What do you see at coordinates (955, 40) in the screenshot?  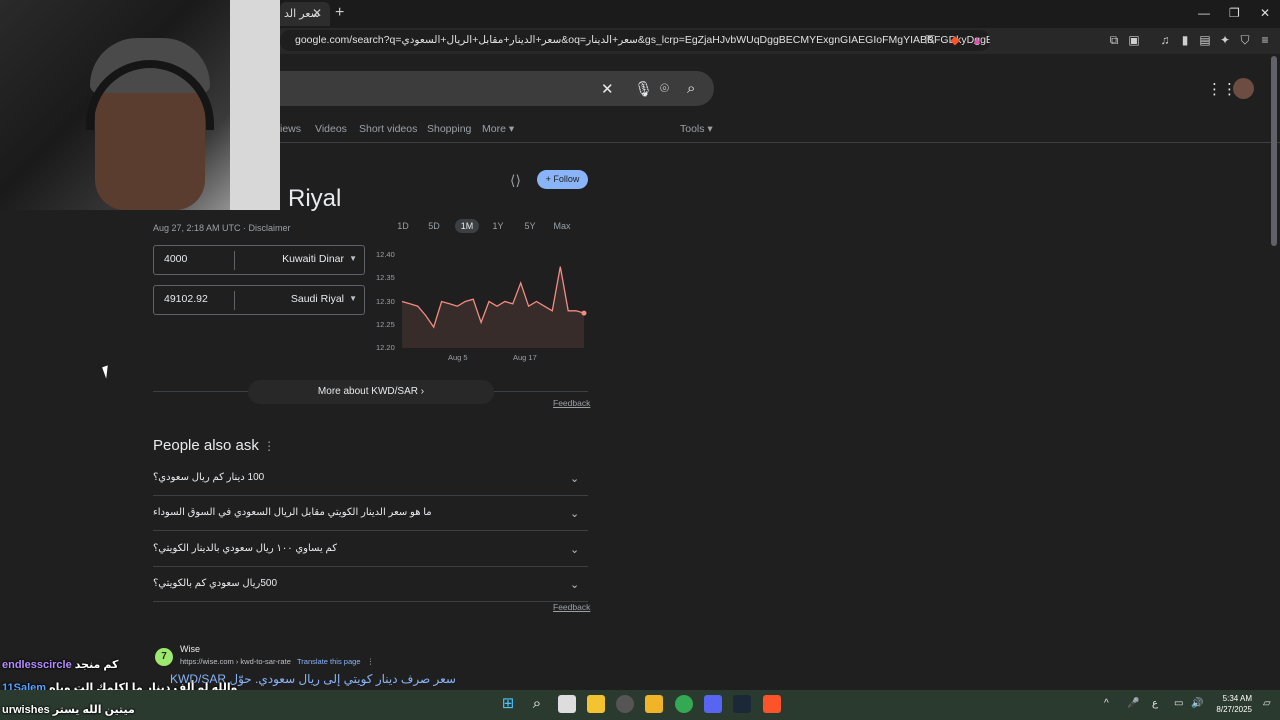 I see `brave-shield-icon: ◆` at bounding box center [955, 40].